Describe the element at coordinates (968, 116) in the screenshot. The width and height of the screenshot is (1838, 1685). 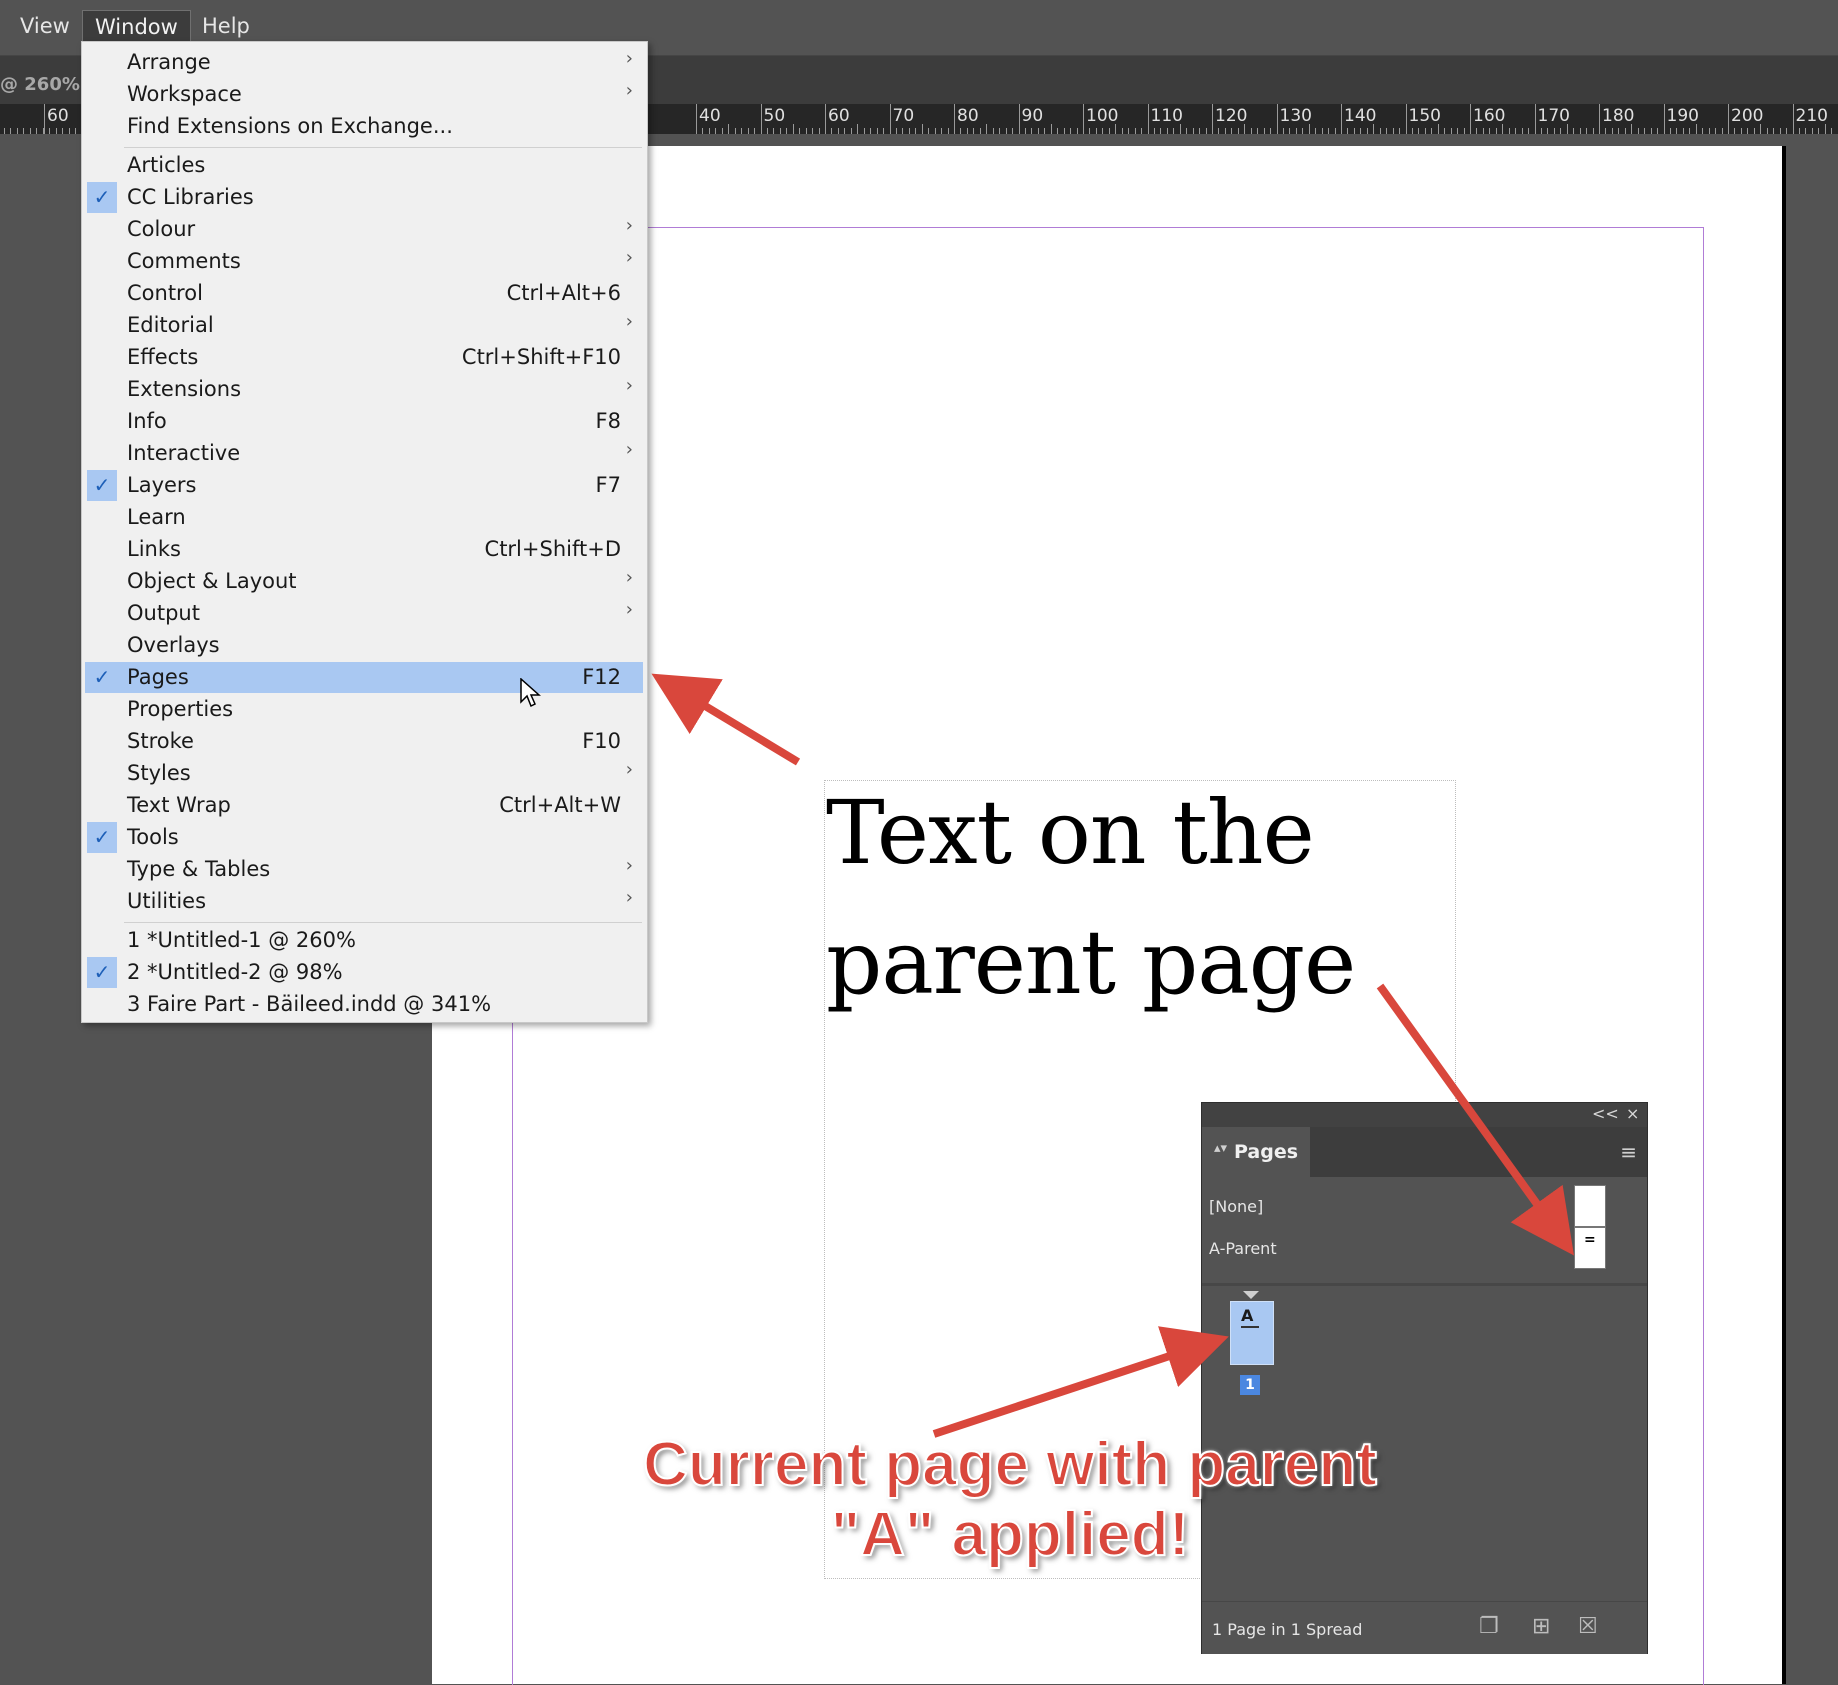
I see `ruler-label: 80` at that location.